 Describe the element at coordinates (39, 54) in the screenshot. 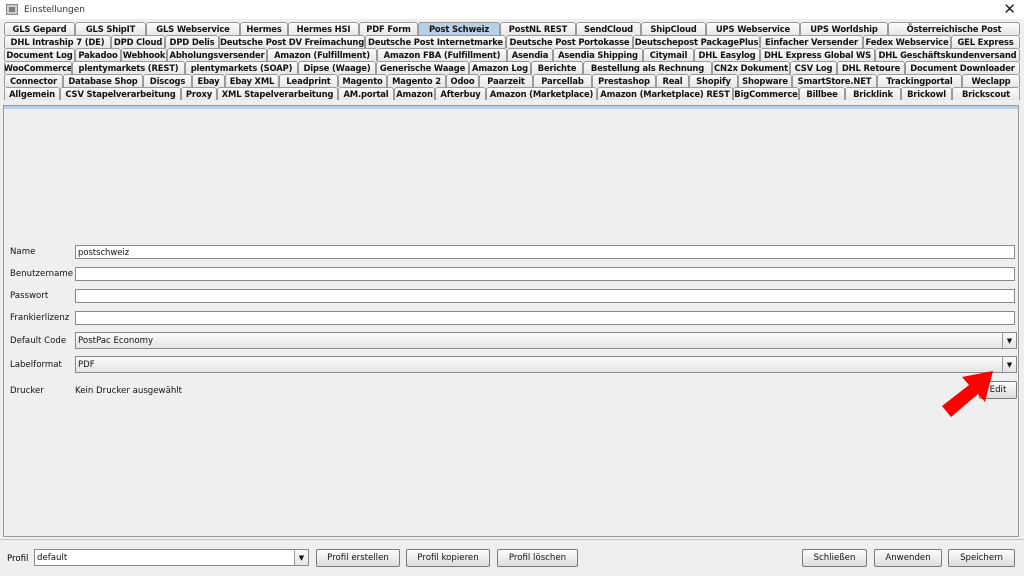

I see `tab-document-log: Document Log` at that location.